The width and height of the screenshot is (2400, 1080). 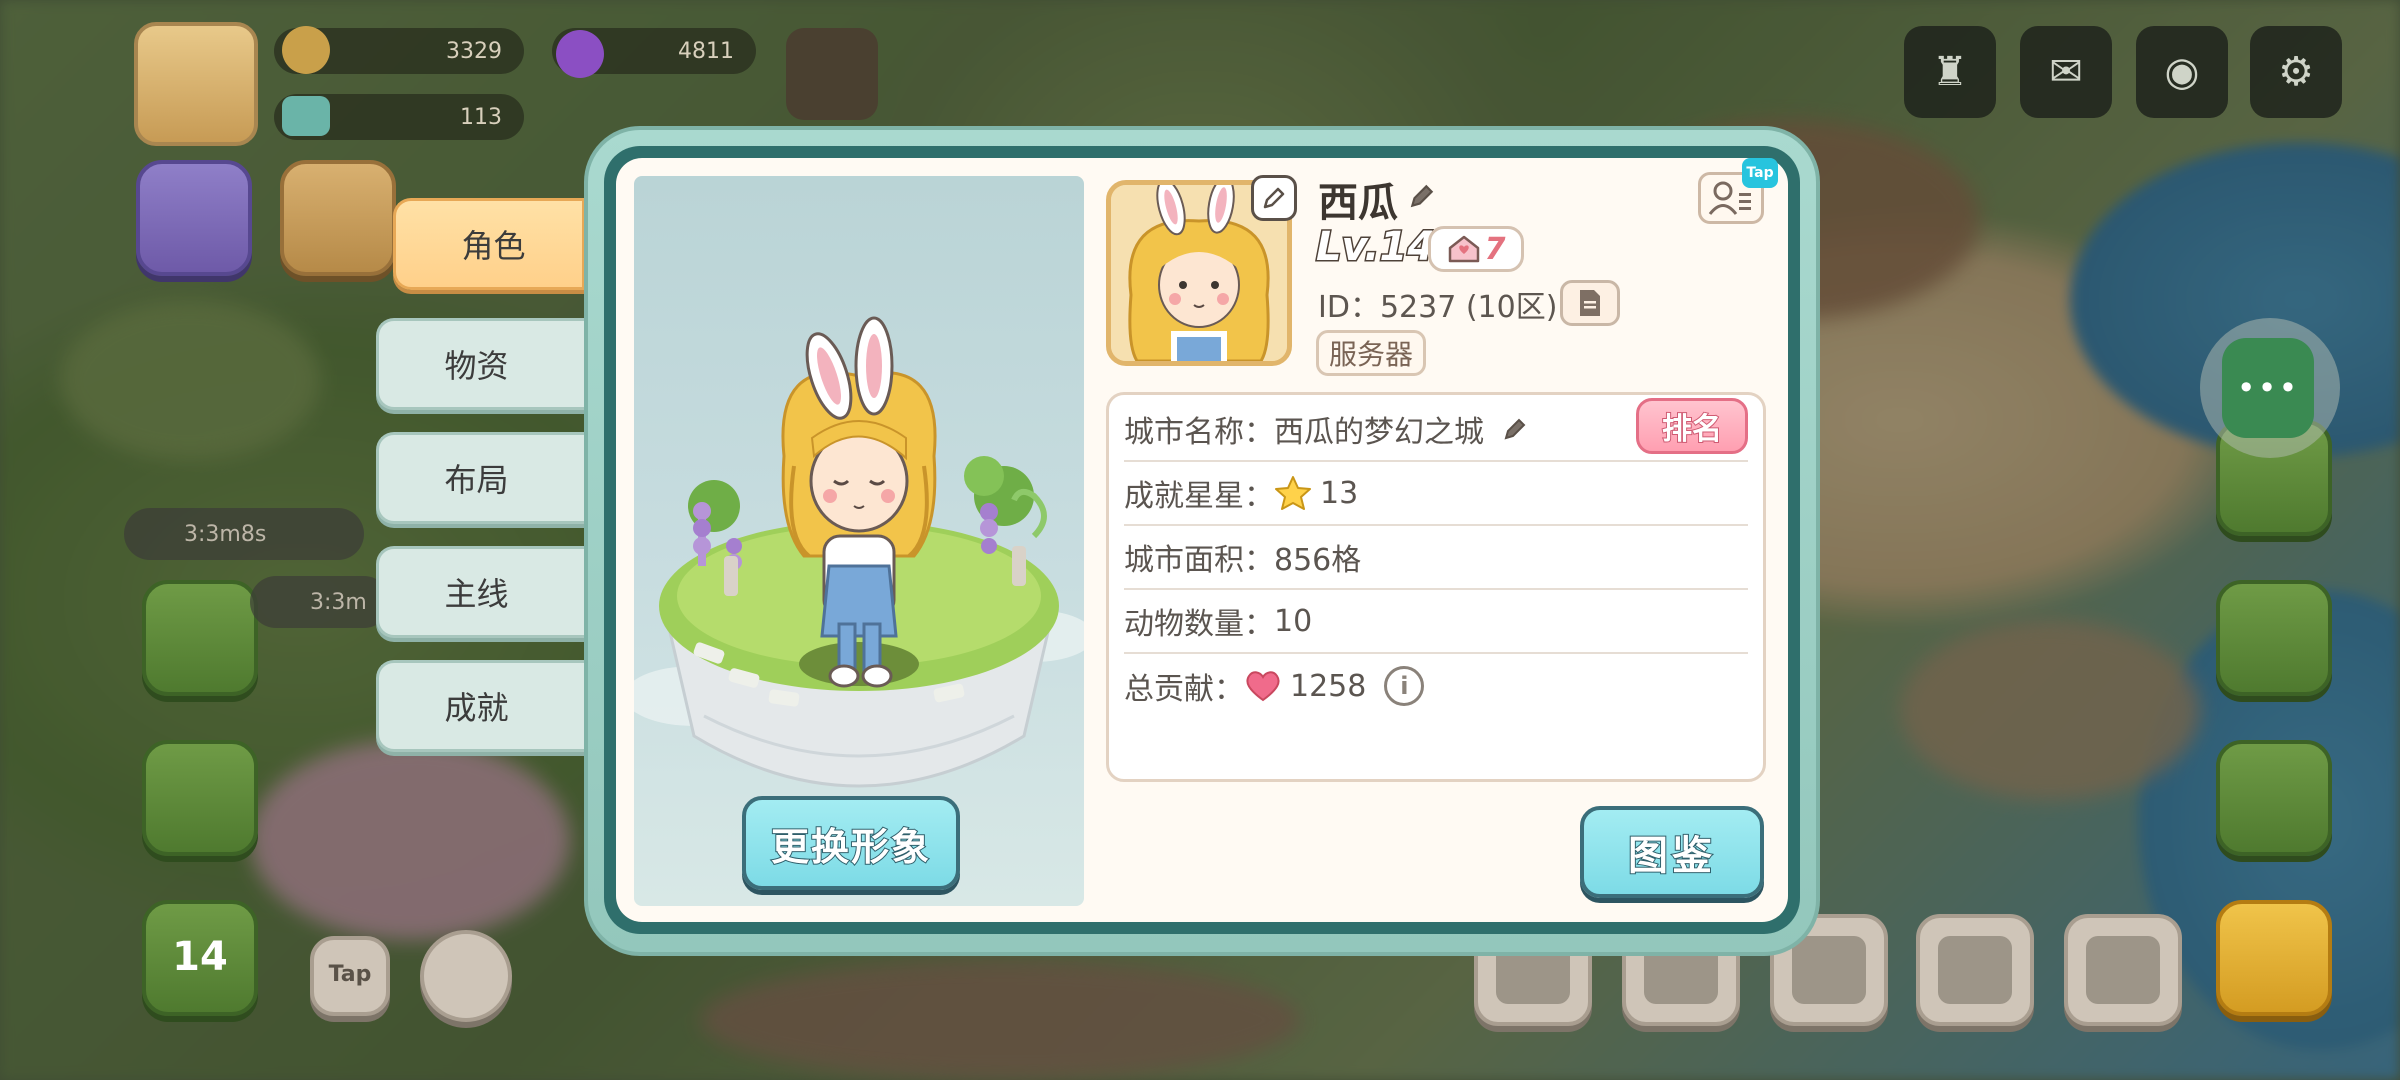 What do you see at coordinates (1199, 560) in the screenshot?
I see `area-label: 城市面积：` at bounding box center [1199, 560].